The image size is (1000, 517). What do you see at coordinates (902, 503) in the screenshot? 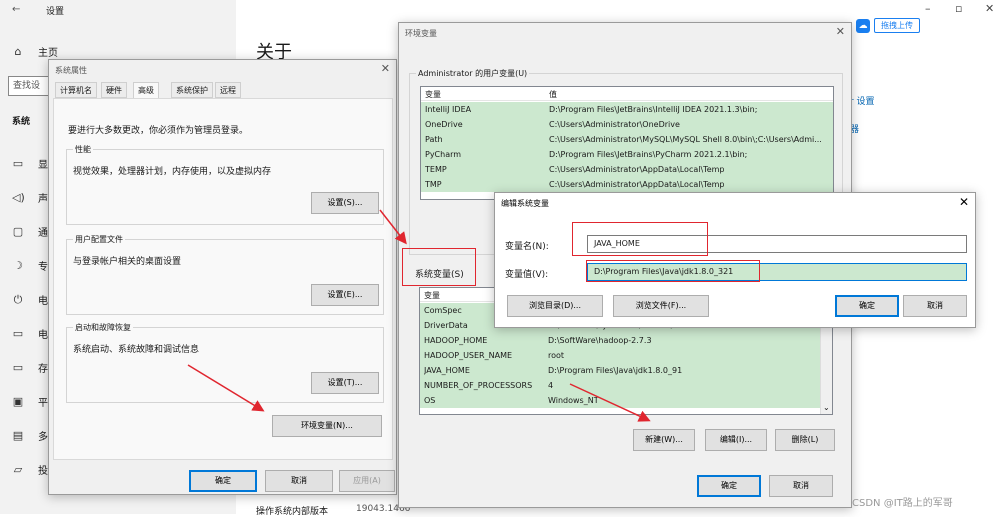
I see `watermark: CSDN @IT路上的军哥` at bounding box center [902, 503].